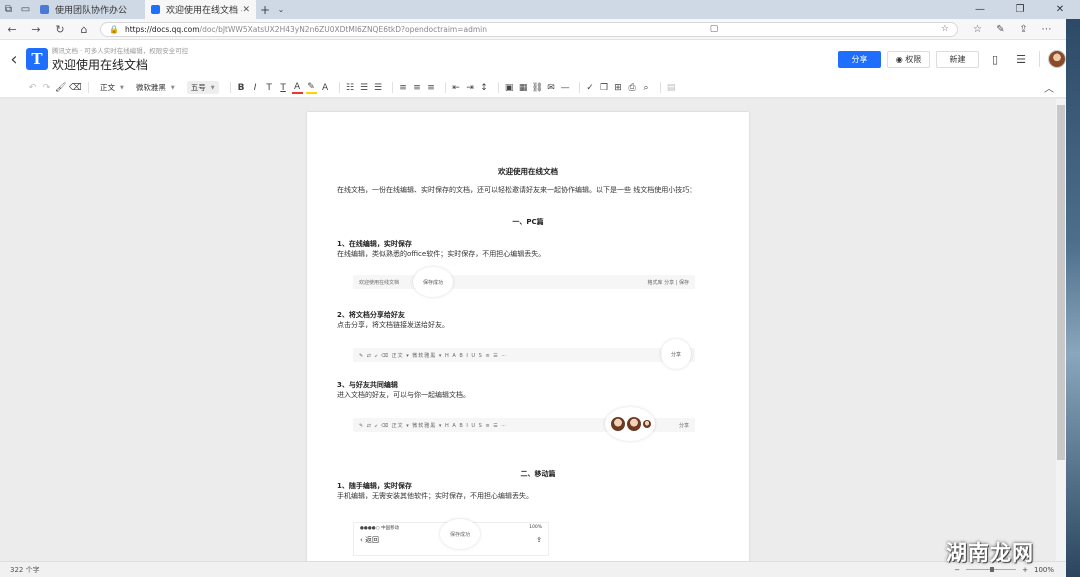  I want to click on spellcheck-icon: ✓, so click(590, 88).